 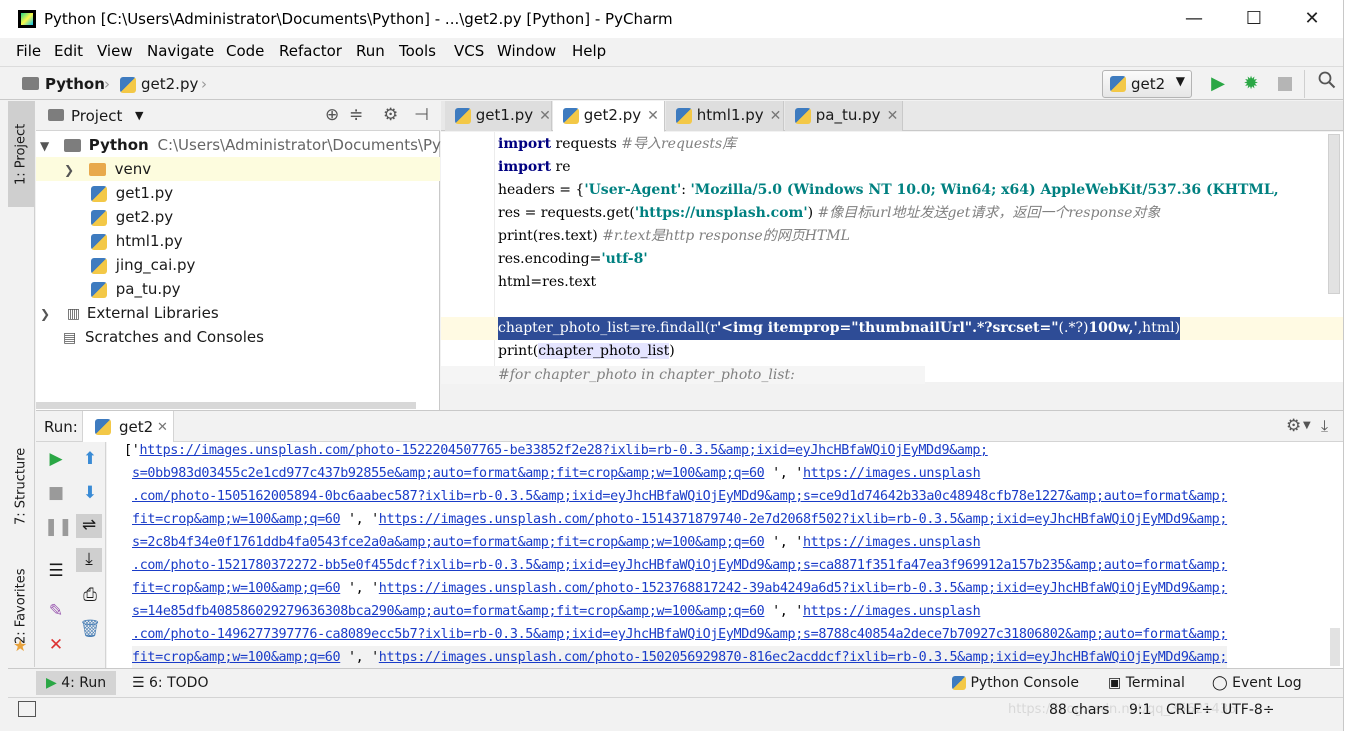 I want to click on menu-code: Code, so click(x=245, y=51).